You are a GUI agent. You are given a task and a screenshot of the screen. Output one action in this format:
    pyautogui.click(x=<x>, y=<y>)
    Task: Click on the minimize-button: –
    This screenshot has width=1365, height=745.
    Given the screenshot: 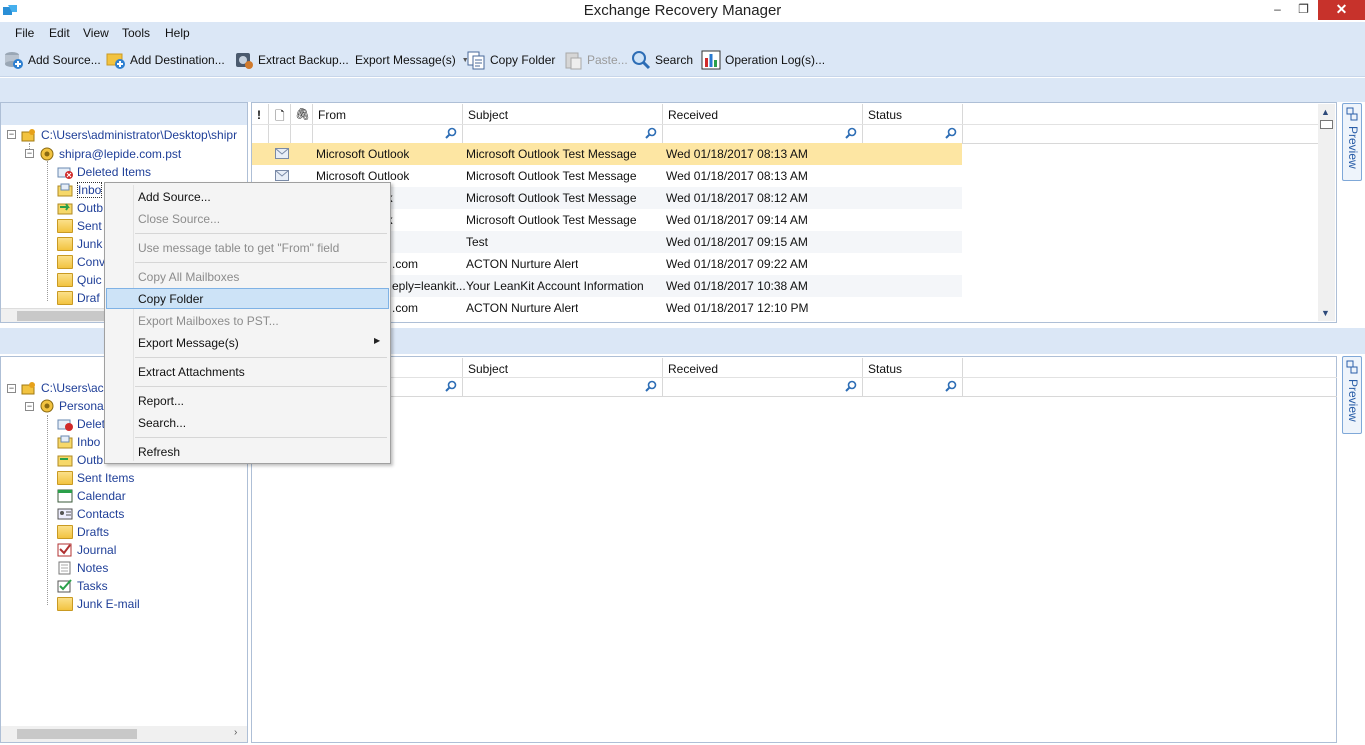 What is the action you would take?
    pyautogui.click(x=1277, y=10)
    